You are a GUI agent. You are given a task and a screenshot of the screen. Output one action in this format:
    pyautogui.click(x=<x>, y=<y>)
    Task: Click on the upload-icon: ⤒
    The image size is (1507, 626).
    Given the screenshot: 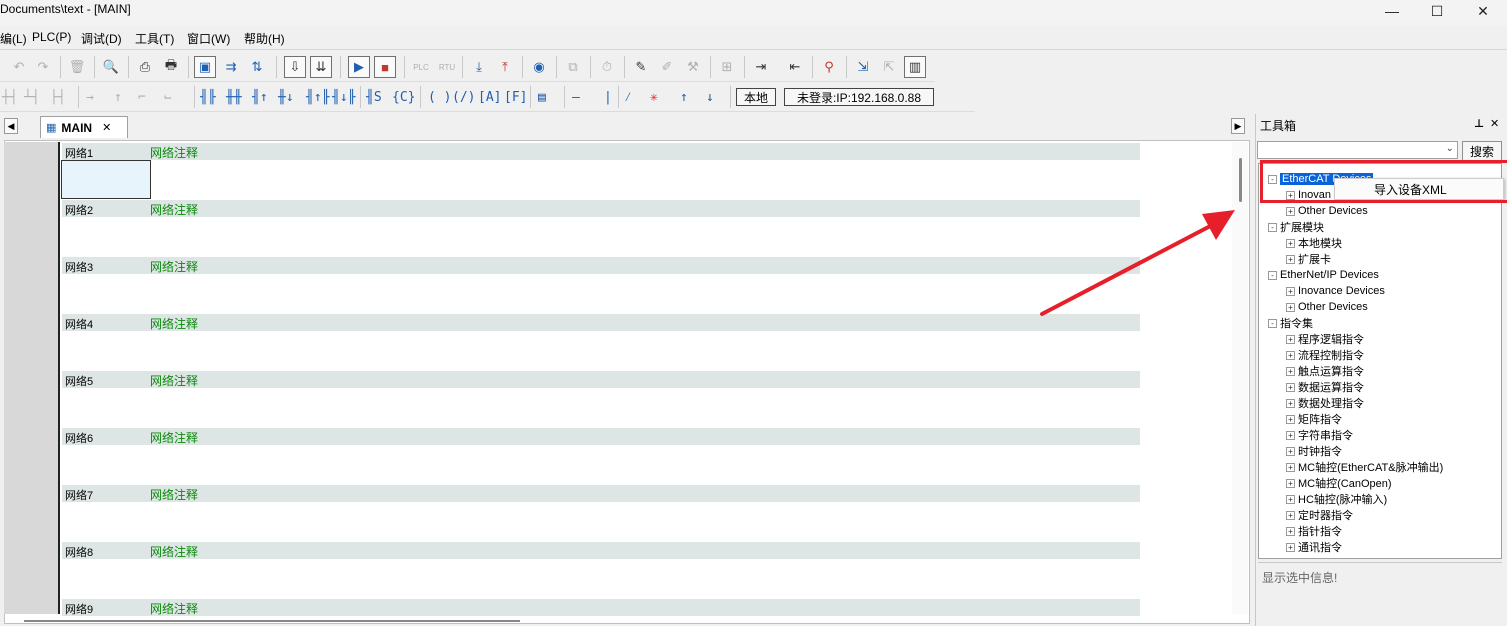 What is the action you would take?
    pyautogui.click(x=505, y=67)
    